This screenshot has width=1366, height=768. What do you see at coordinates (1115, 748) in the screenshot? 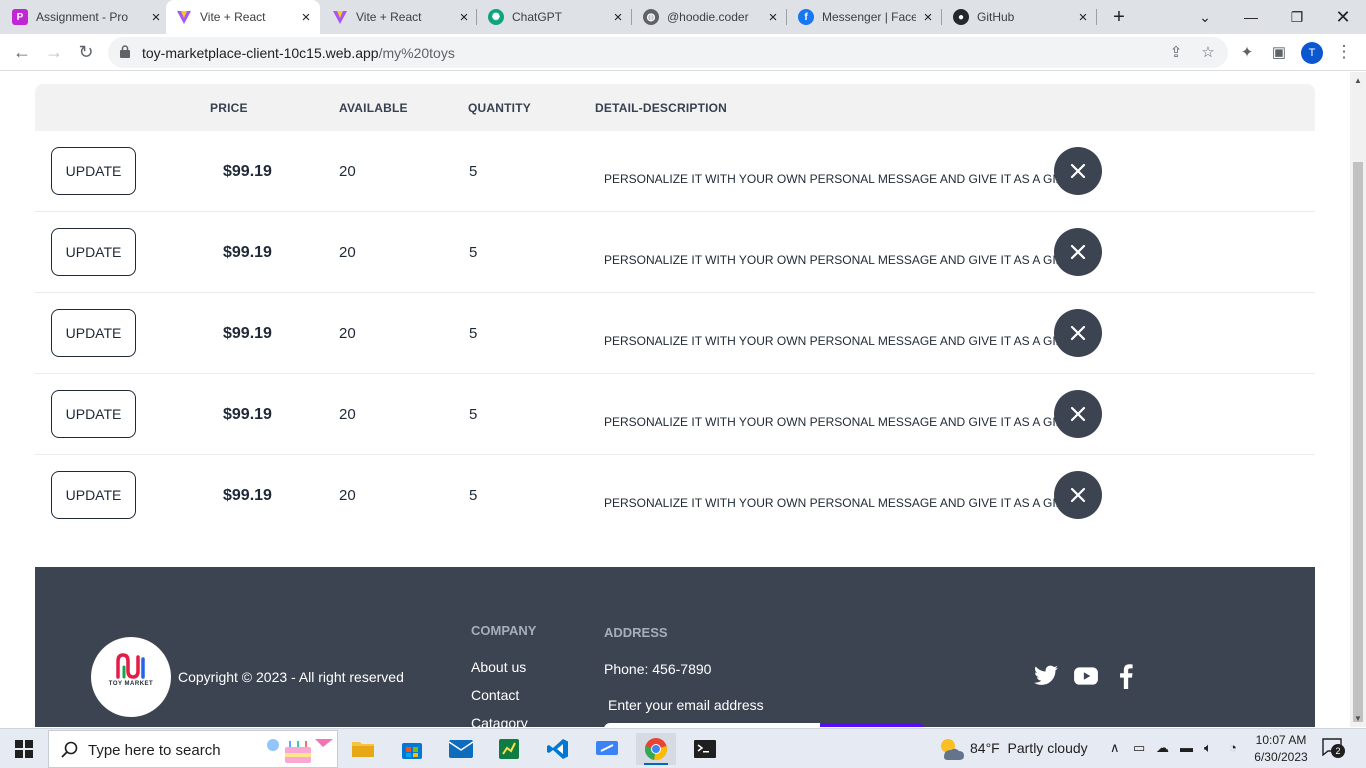
I see `show-hidden-icons-chevron-up-icon: ∧` at bounding box center [1115, 748].